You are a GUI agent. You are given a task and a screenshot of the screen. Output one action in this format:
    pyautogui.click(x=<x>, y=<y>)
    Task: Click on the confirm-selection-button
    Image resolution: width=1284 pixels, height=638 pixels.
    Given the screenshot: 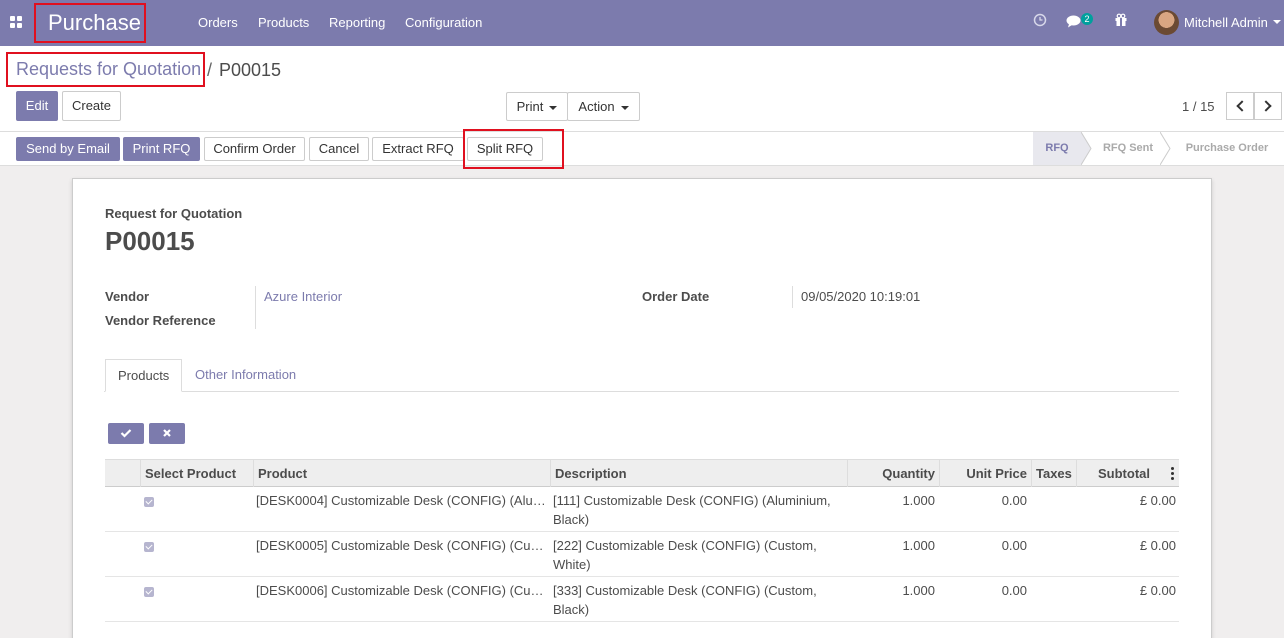 What is the action you would take?
    pyautogui.click(x=126, y=433)
    